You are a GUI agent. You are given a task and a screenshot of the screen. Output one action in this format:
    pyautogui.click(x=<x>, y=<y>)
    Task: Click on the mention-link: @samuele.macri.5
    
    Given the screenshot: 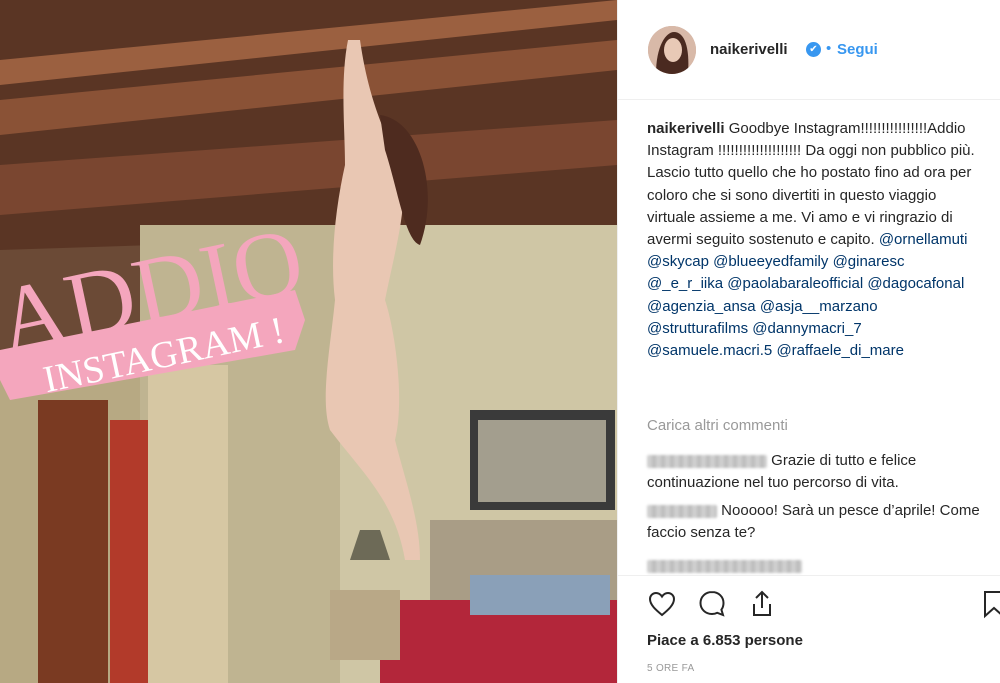 What is the action you would take?
    pyautogui.click(x=709, y=350)
    